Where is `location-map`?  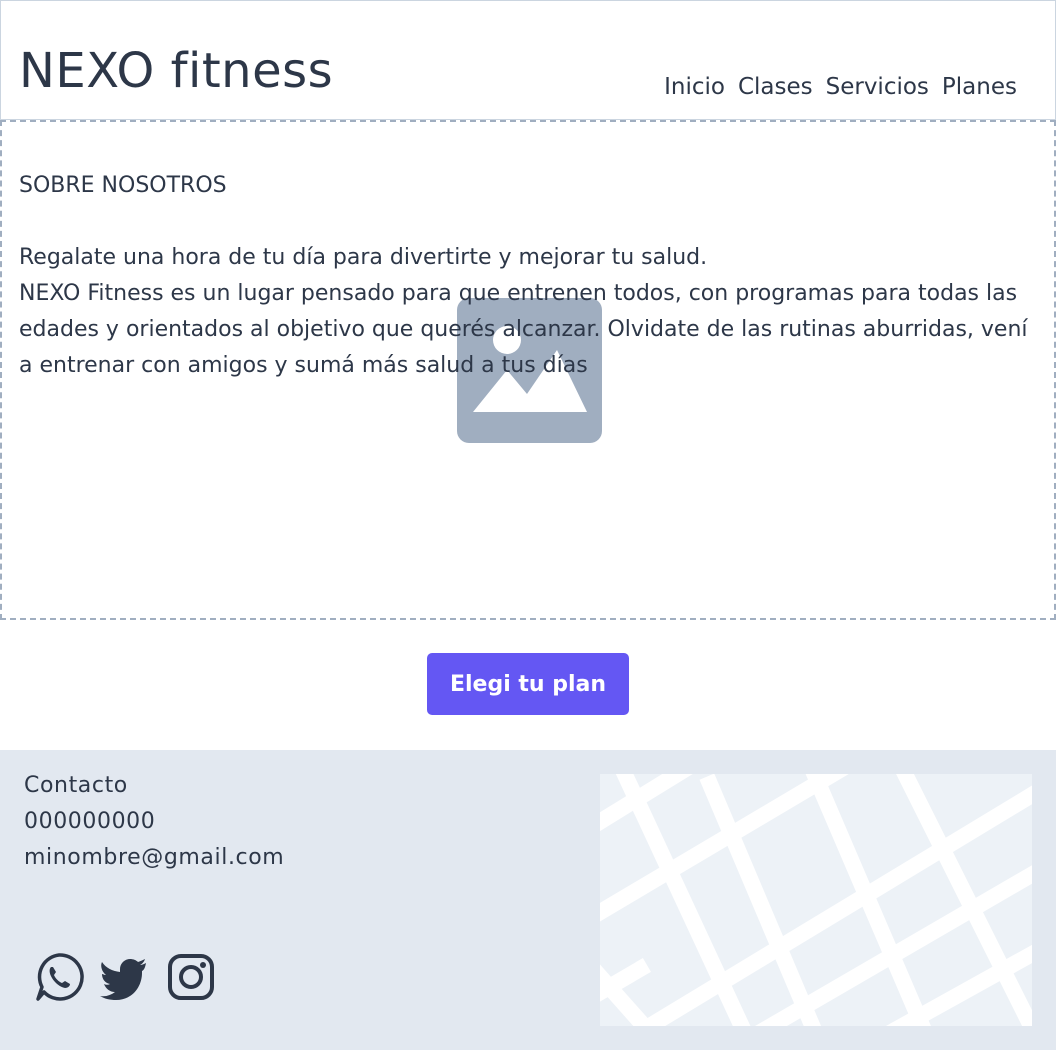
location-map is located at coordinates (816, 900).